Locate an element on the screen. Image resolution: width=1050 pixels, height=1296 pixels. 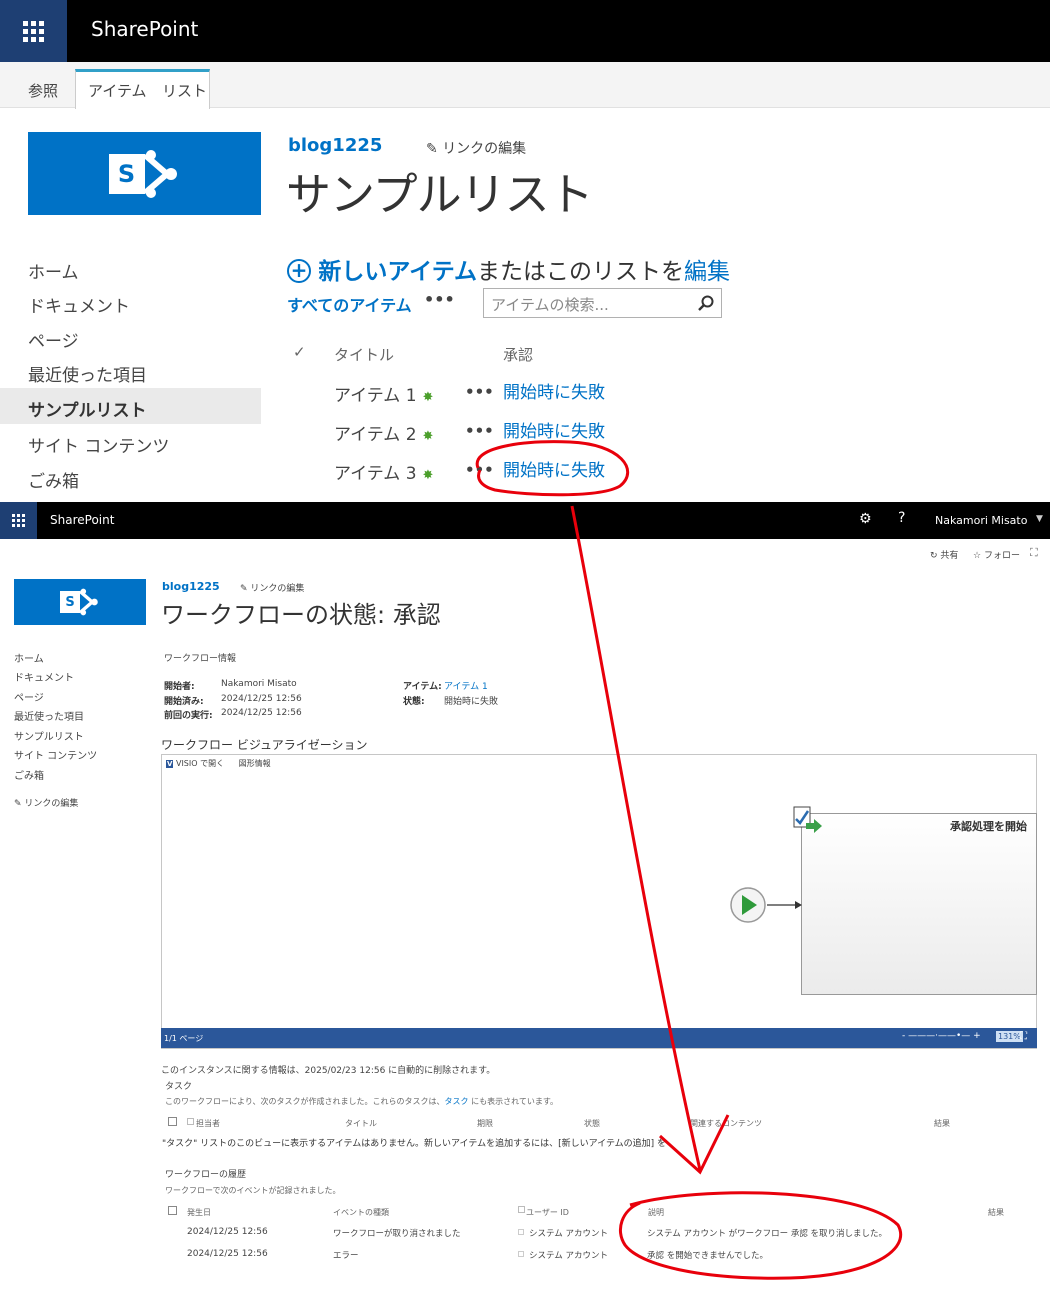
chevron-down-icon: ▼ is located at coordinates (1039, 519).